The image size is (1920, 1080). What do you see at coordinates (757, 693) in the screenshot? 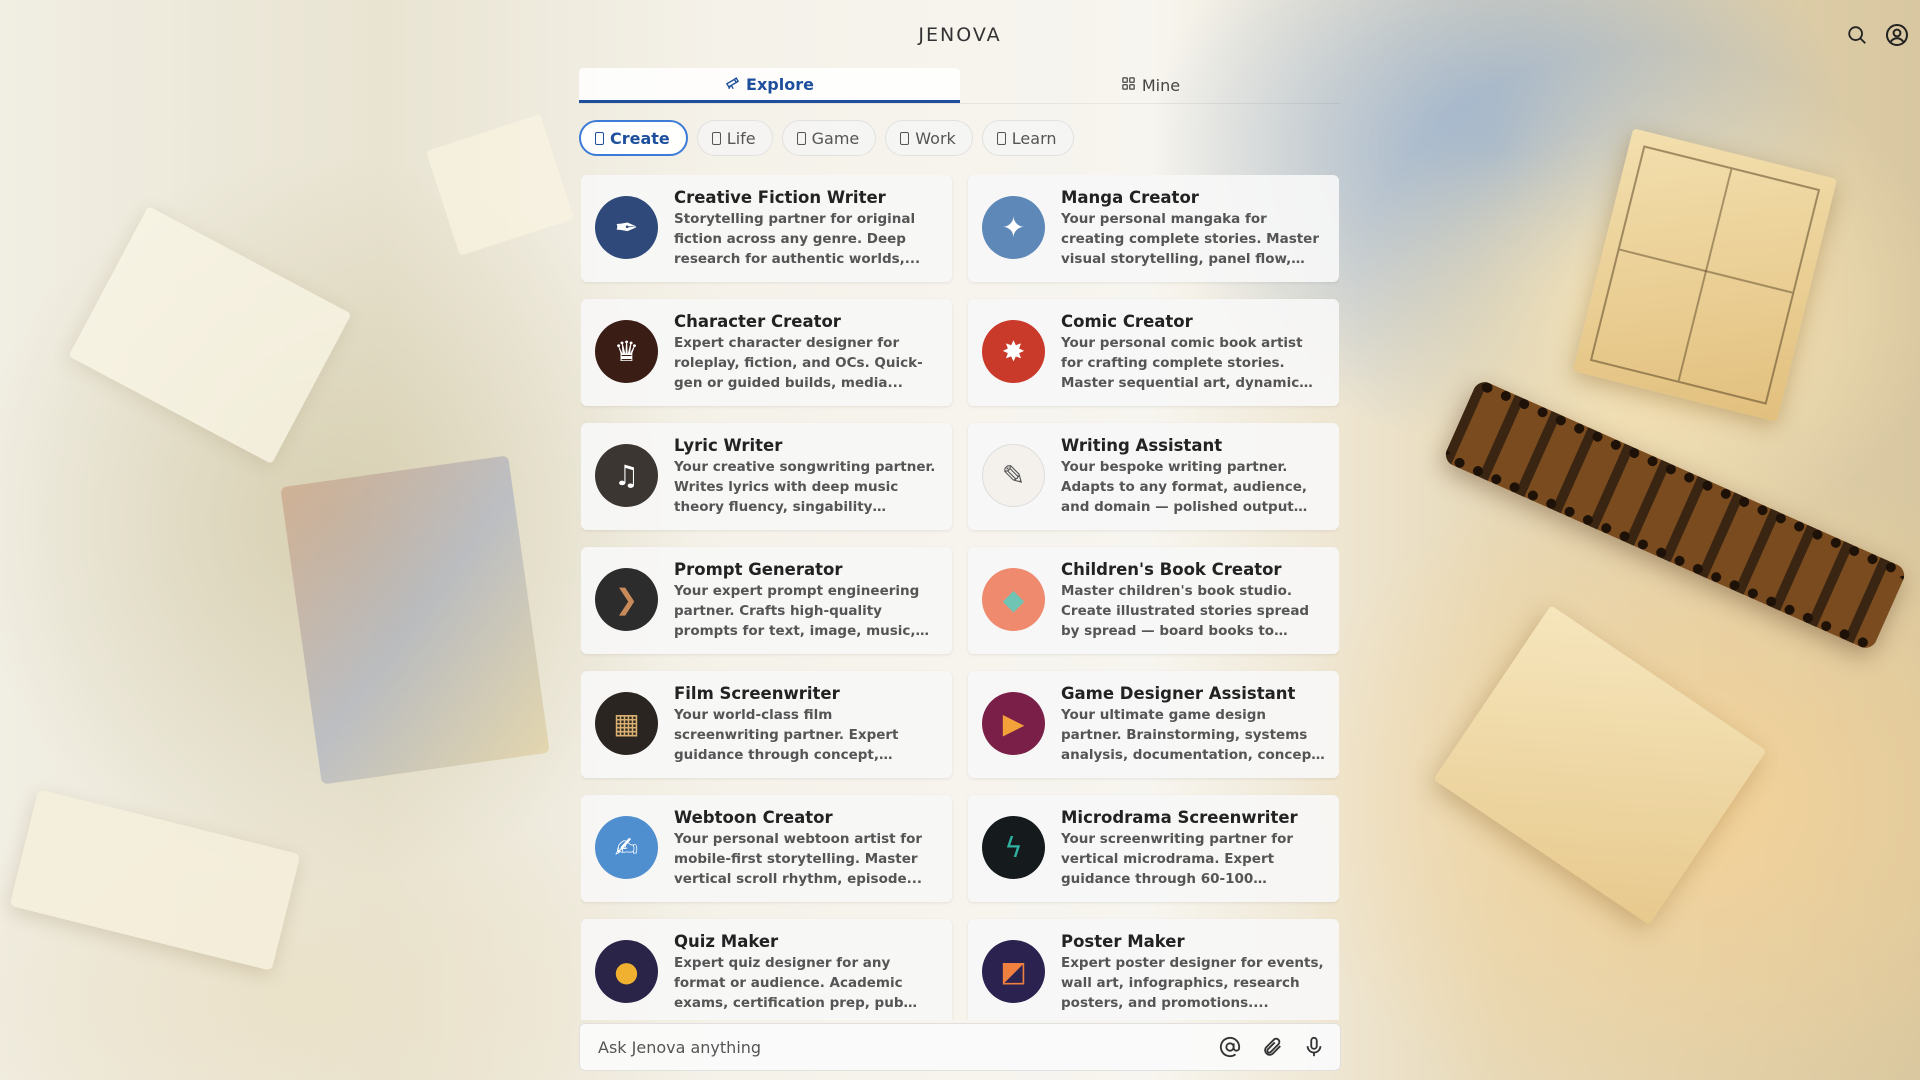
I see `card-title: Film Screenwriter` at bounding box center [757, 693].